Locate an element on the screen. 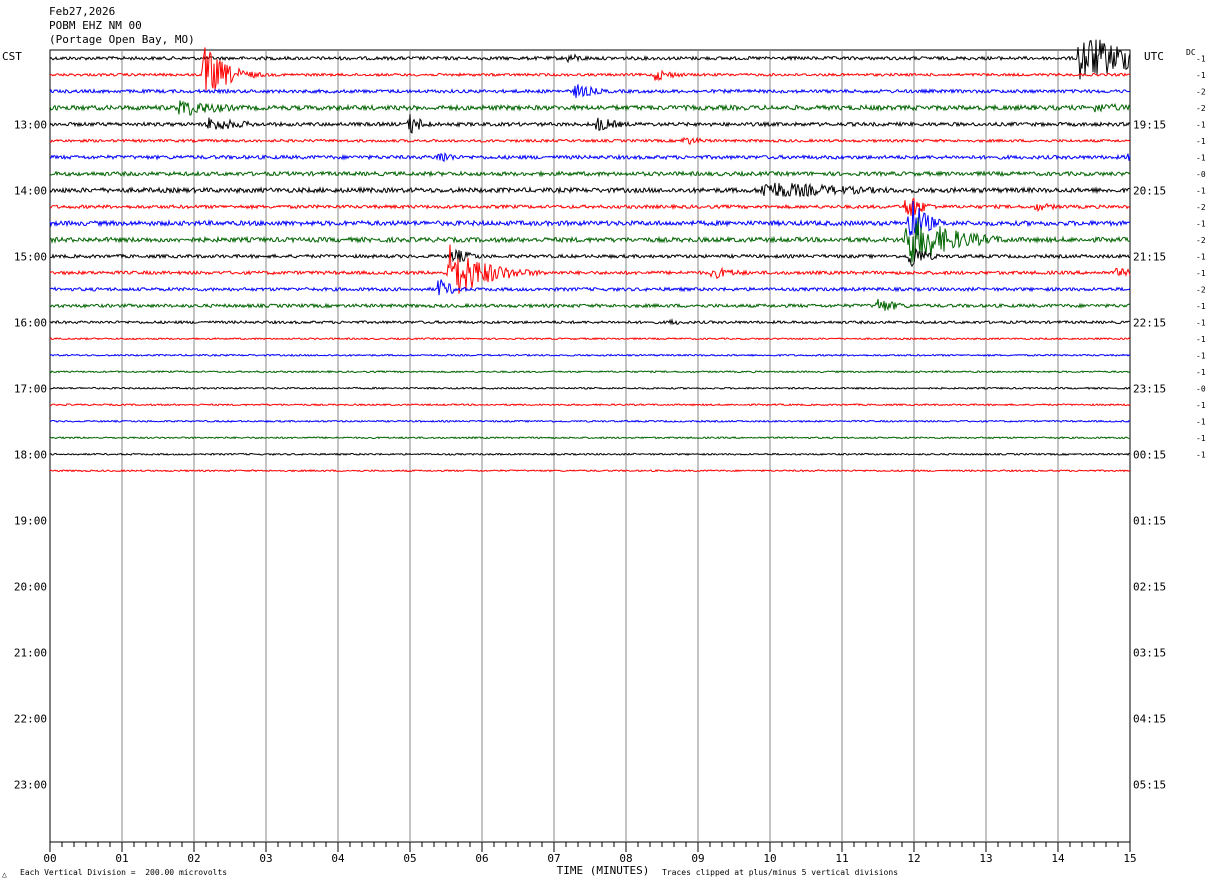 The width and height of the screenshot is (1210, 886). left-hour-label: 14:00 is located at coordinates (30, 190).